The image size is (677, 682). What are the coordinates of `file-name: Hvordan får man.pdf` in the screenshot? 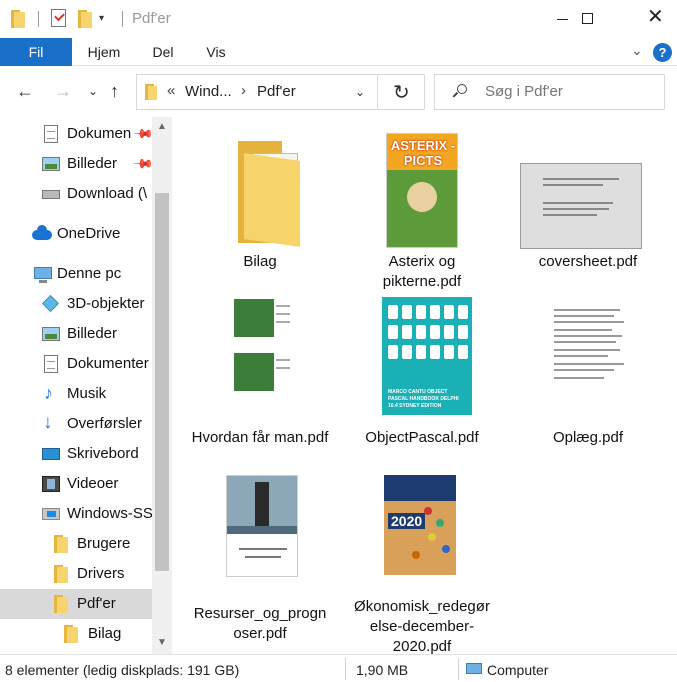 It's located at (260, 437).